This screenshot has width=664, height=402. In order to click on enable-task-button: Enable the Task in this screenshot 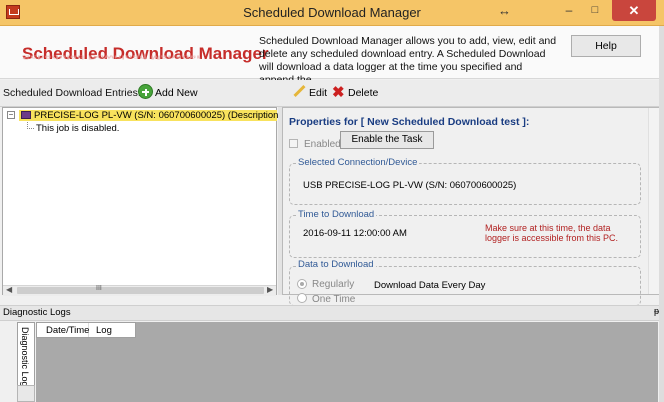, I will do `click(387, 140)`.